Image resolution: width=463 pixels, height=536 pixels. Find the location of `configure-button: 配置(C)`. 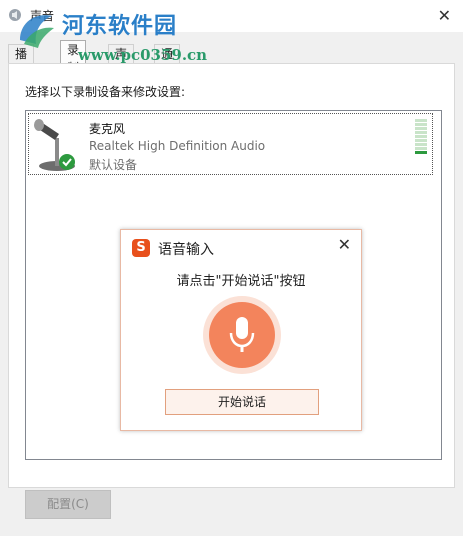

configure-button: 配置(C) is located at coordinates (68, 504).